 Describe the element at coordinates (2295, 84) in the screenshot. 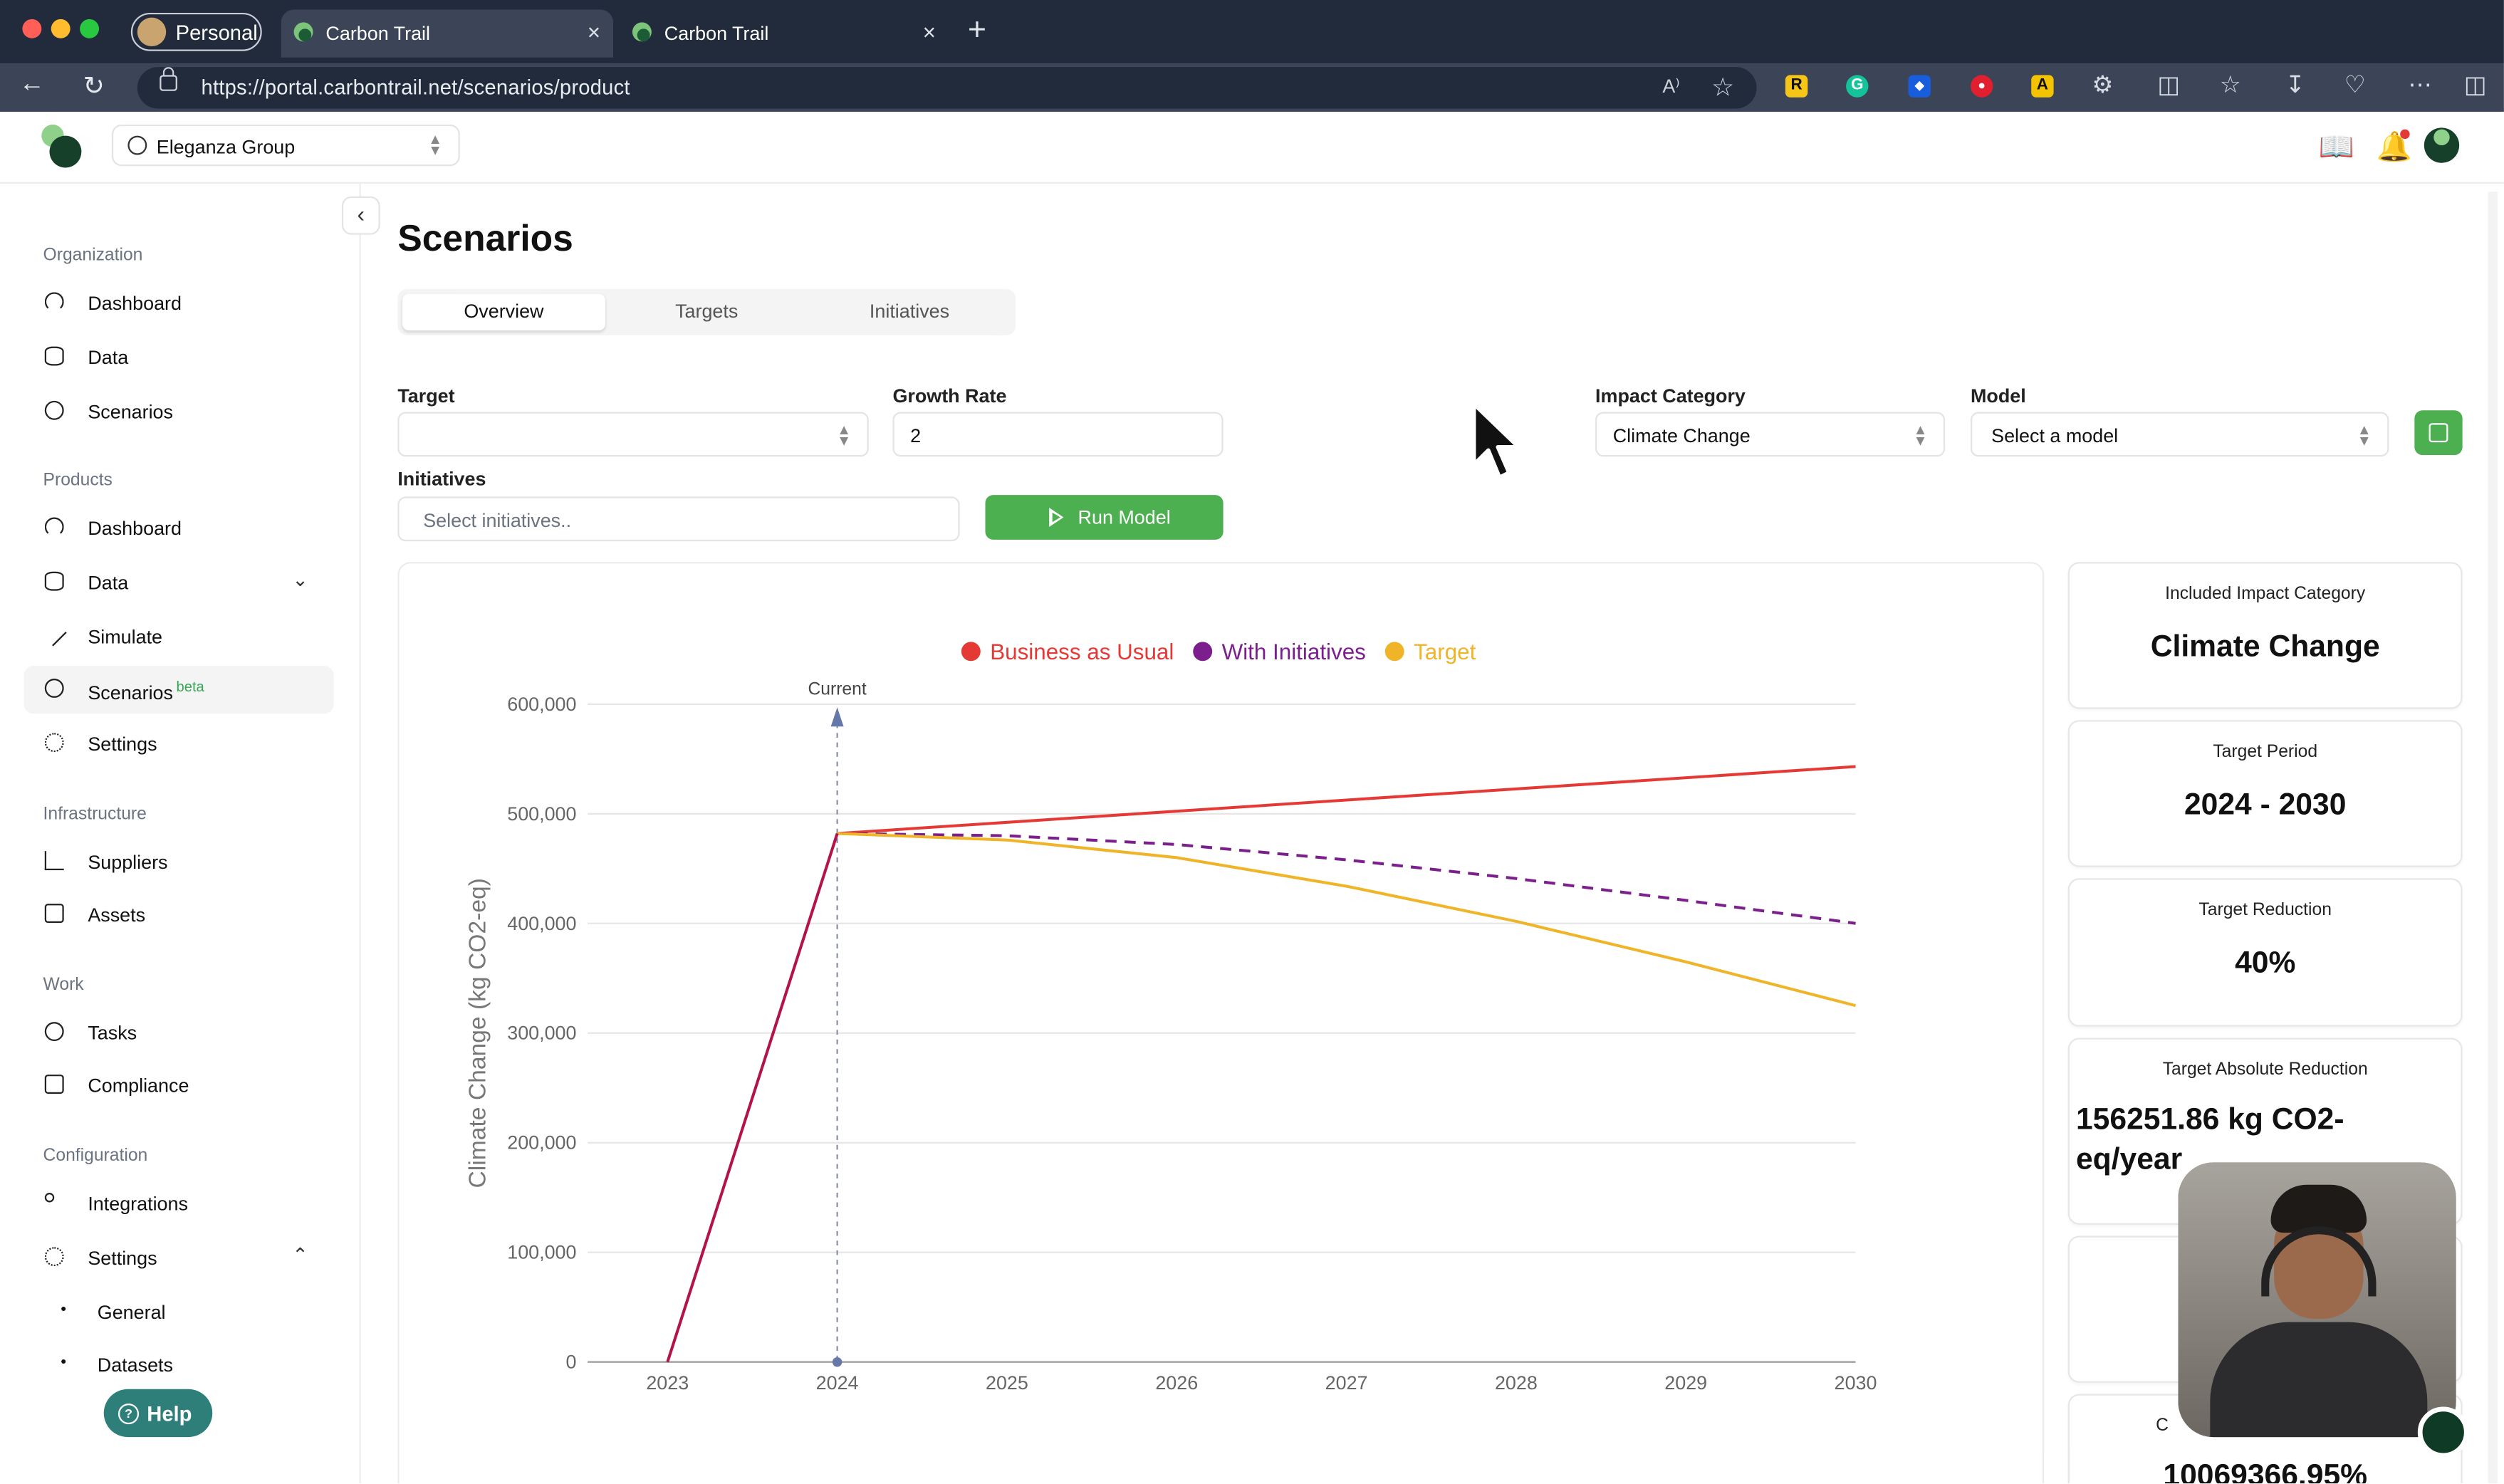

I see `downloads-icon: ↧` at that location.